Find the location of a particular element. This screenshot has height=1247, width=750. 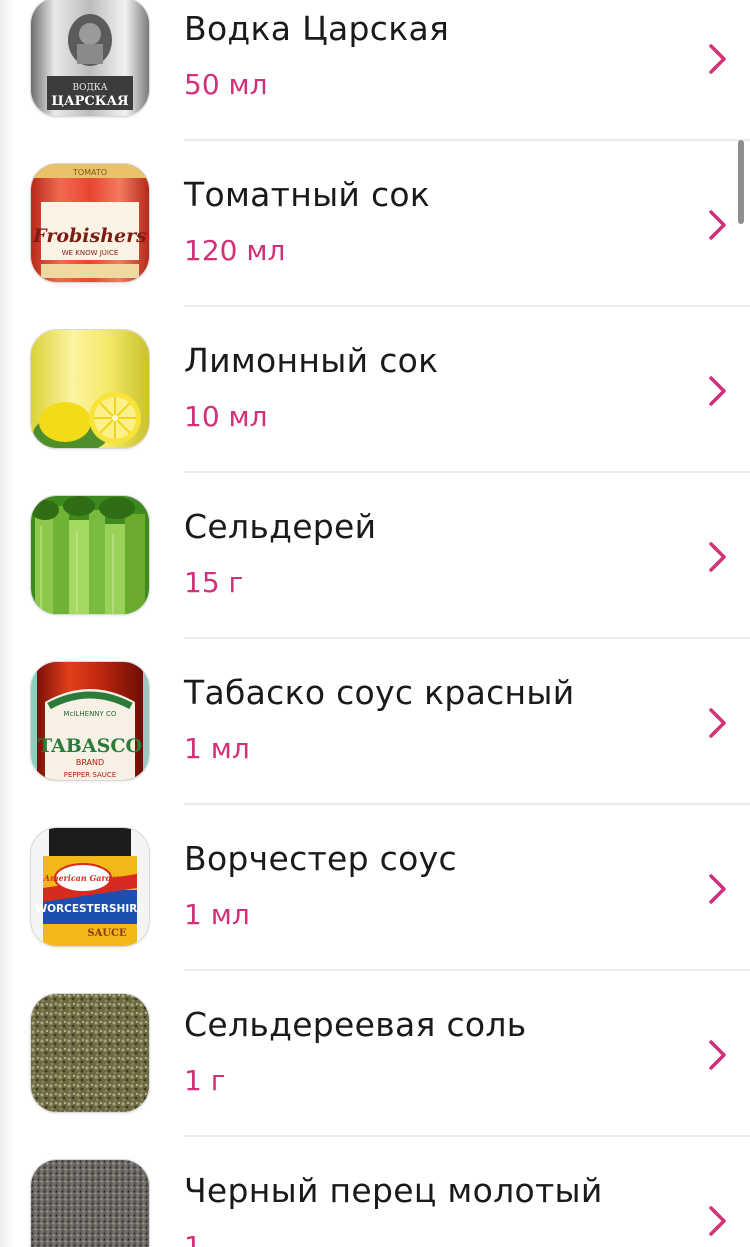

ingredient-row-celery: Сельдерей 15 г is located at coordinates (375, 556).